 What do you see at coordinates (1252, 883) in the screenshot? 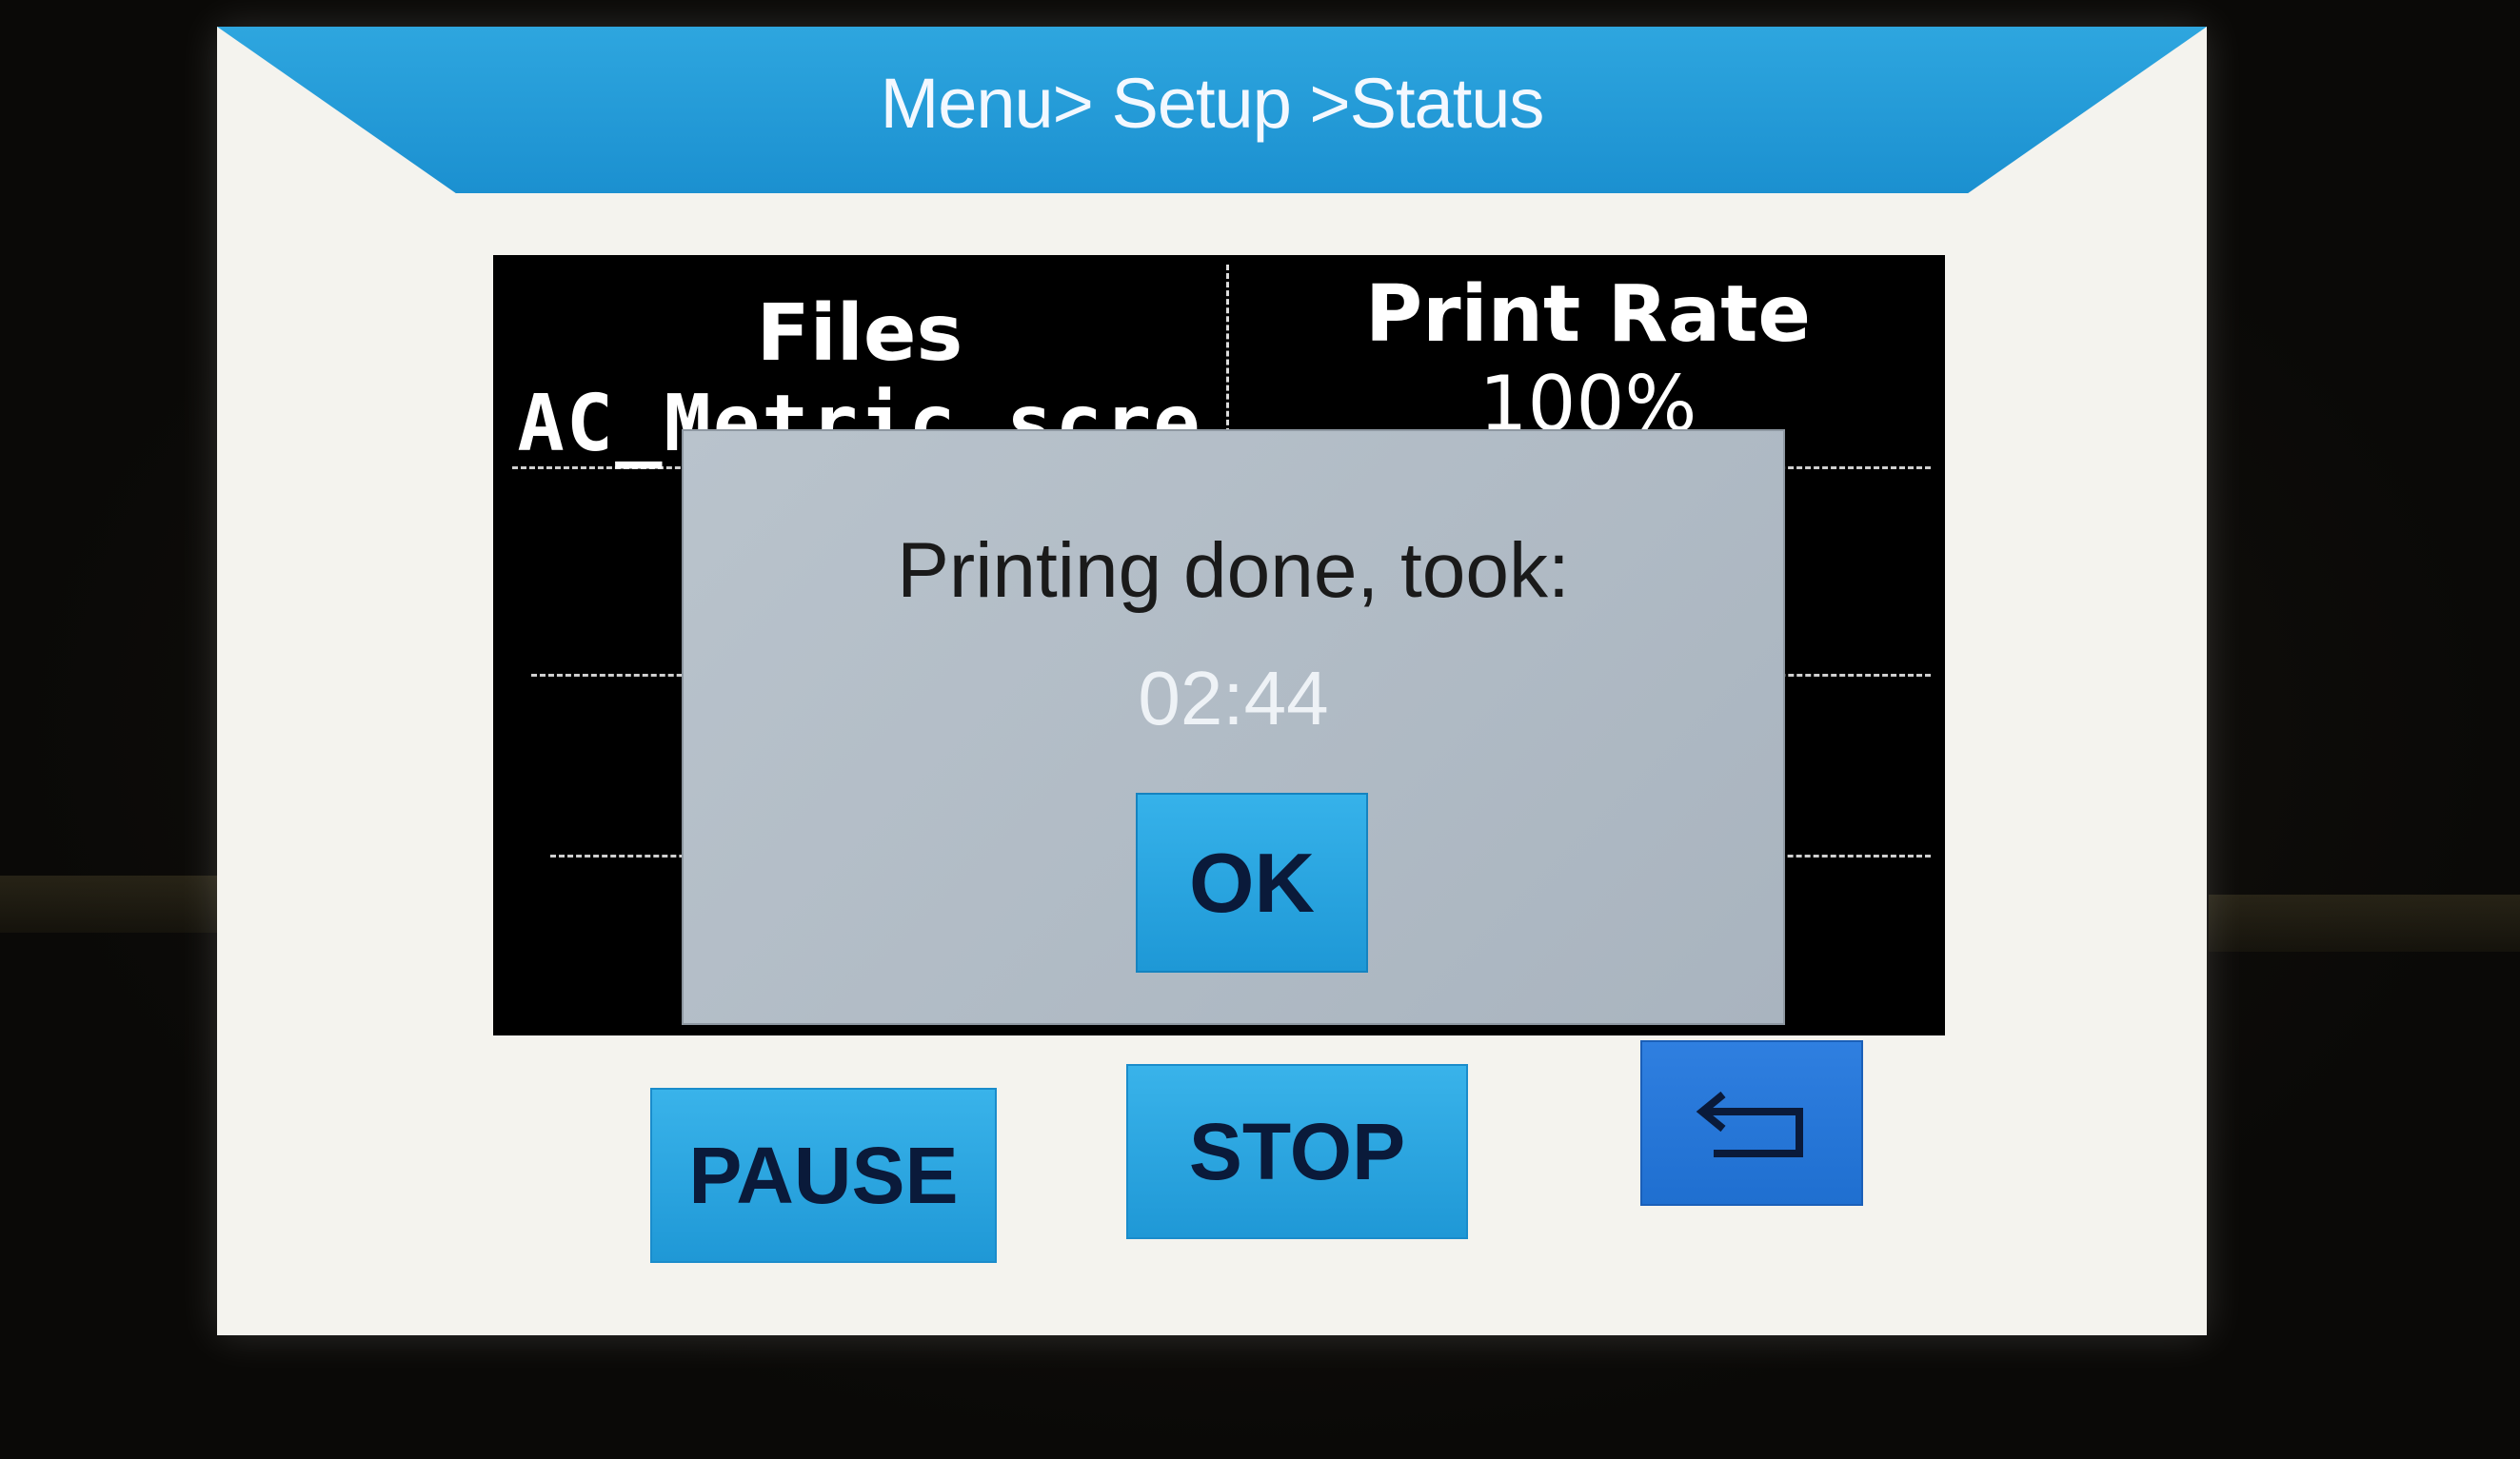
I see `ok-button: OK` at bounding box center [1252, 883].